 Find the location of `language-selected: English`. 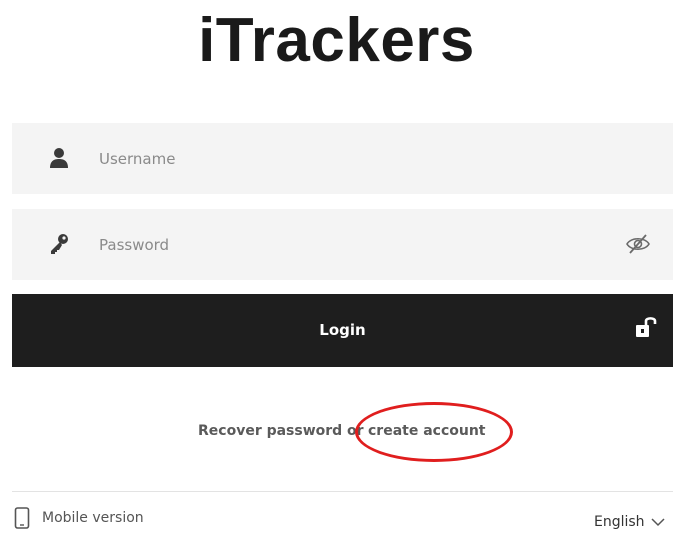

language-selected: English is located at coordinates (619, 522).